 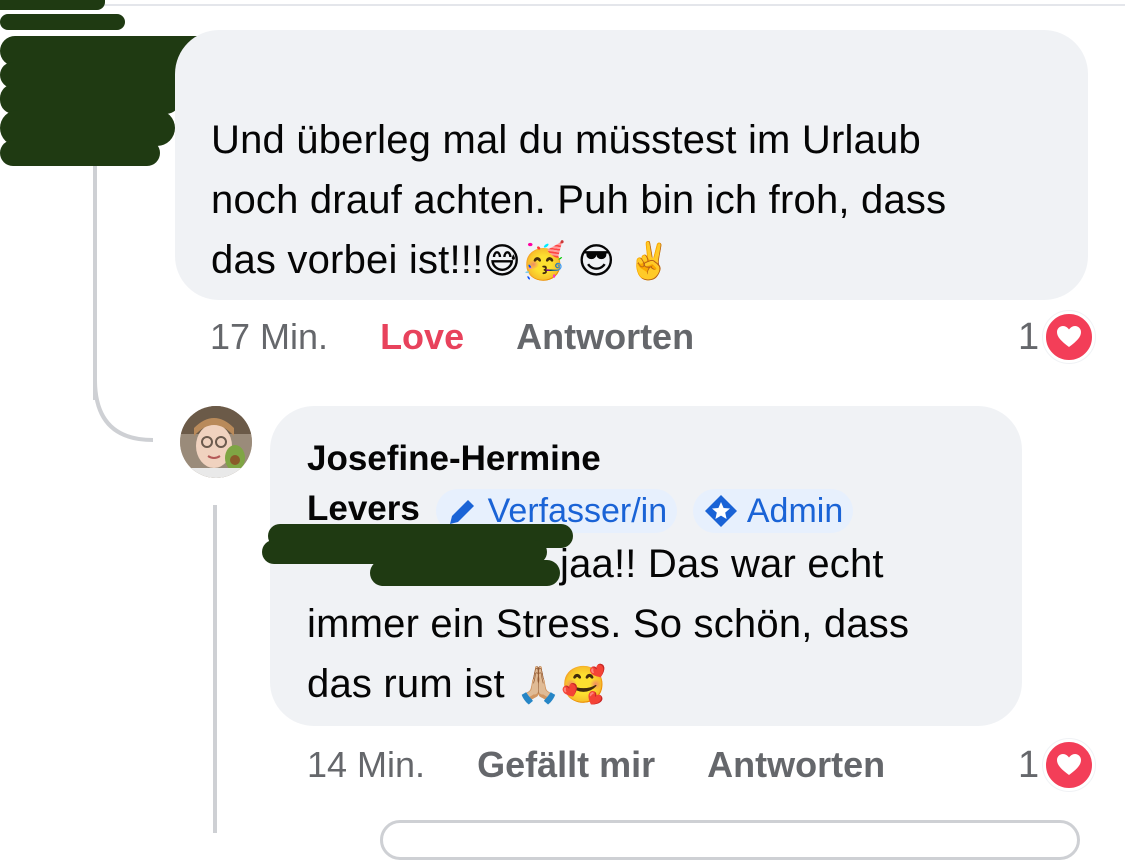 What do you see at coordinates (269, 337) in the screenshot?
I see `comment-time: 17 Min.` at bounding box center [269, 337].